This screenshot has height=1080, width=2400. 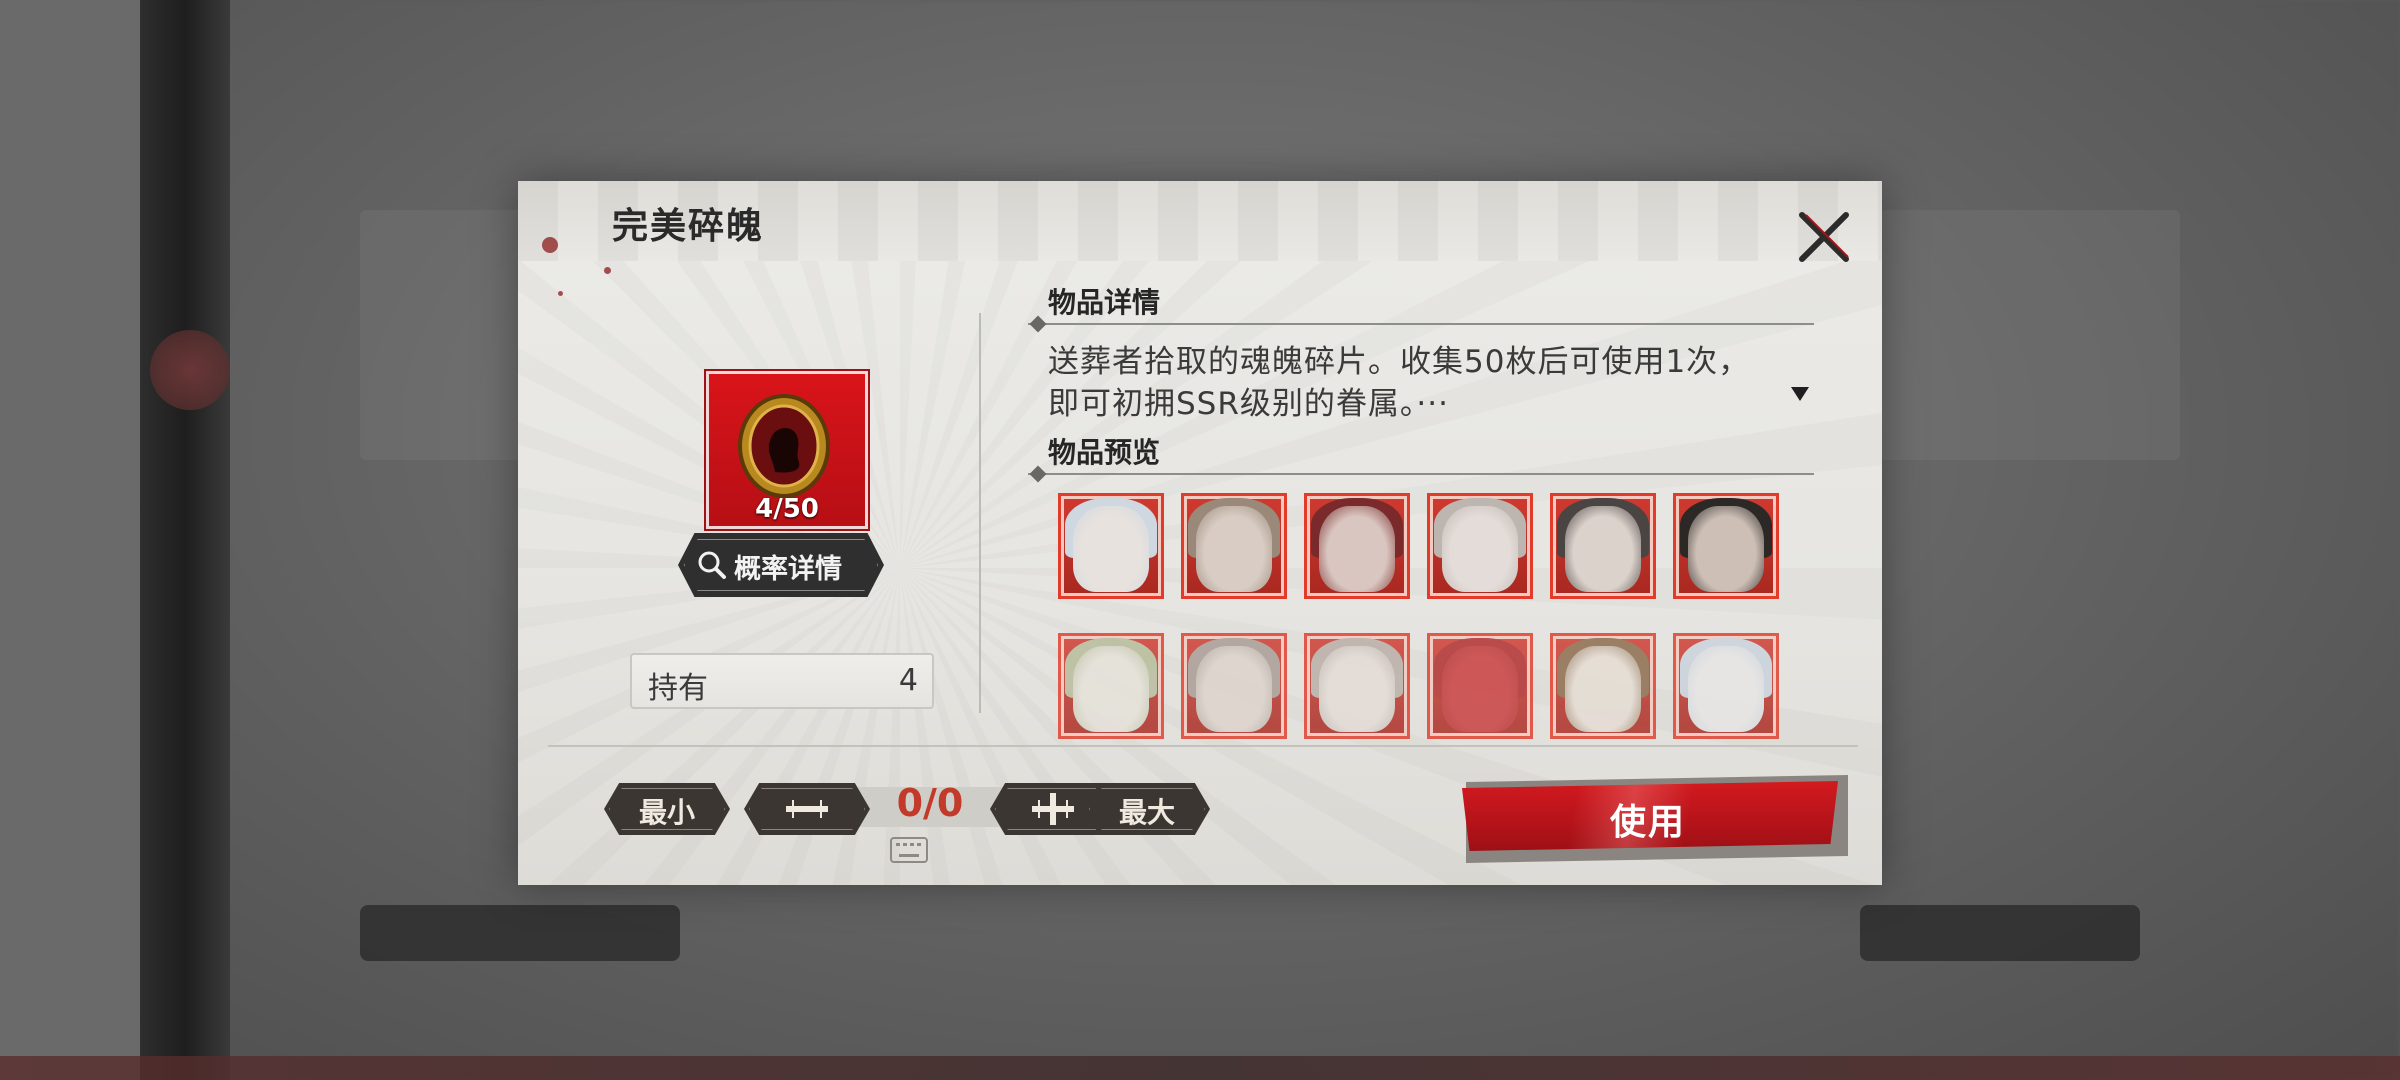 I want to click on probability-details-button: 概率详情, so click(x=781, y=565).